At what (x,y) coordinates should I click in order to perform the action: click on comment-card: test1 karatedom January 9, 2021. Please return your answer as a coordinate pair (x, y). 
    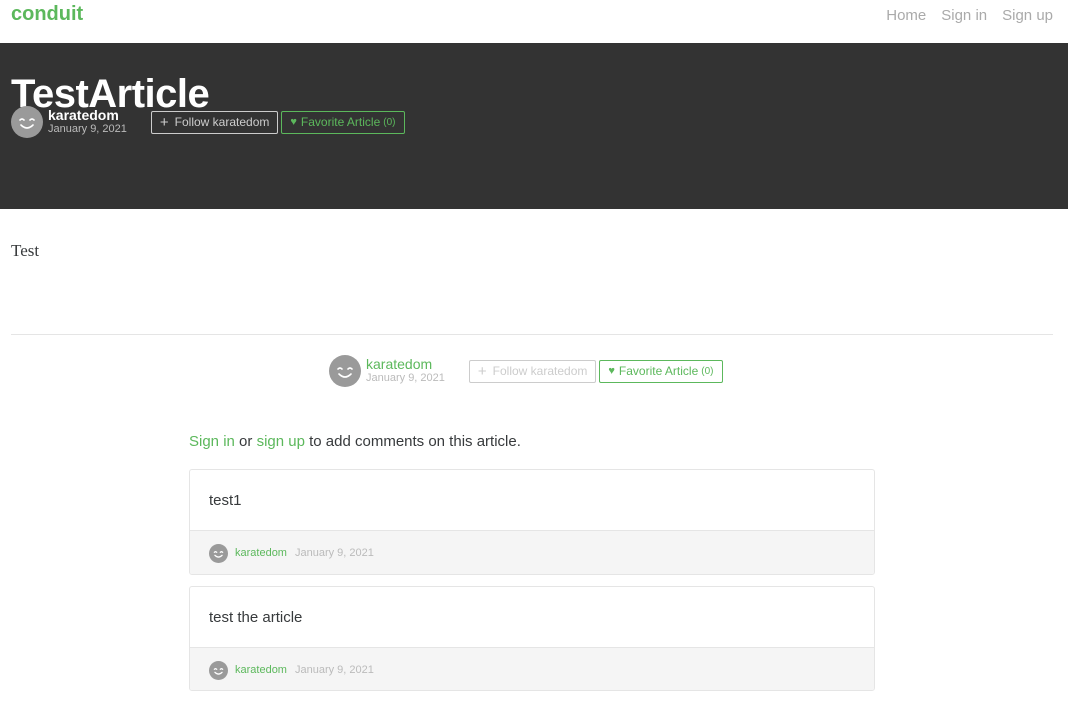
    Looking at the image, I should click on (532, 522).